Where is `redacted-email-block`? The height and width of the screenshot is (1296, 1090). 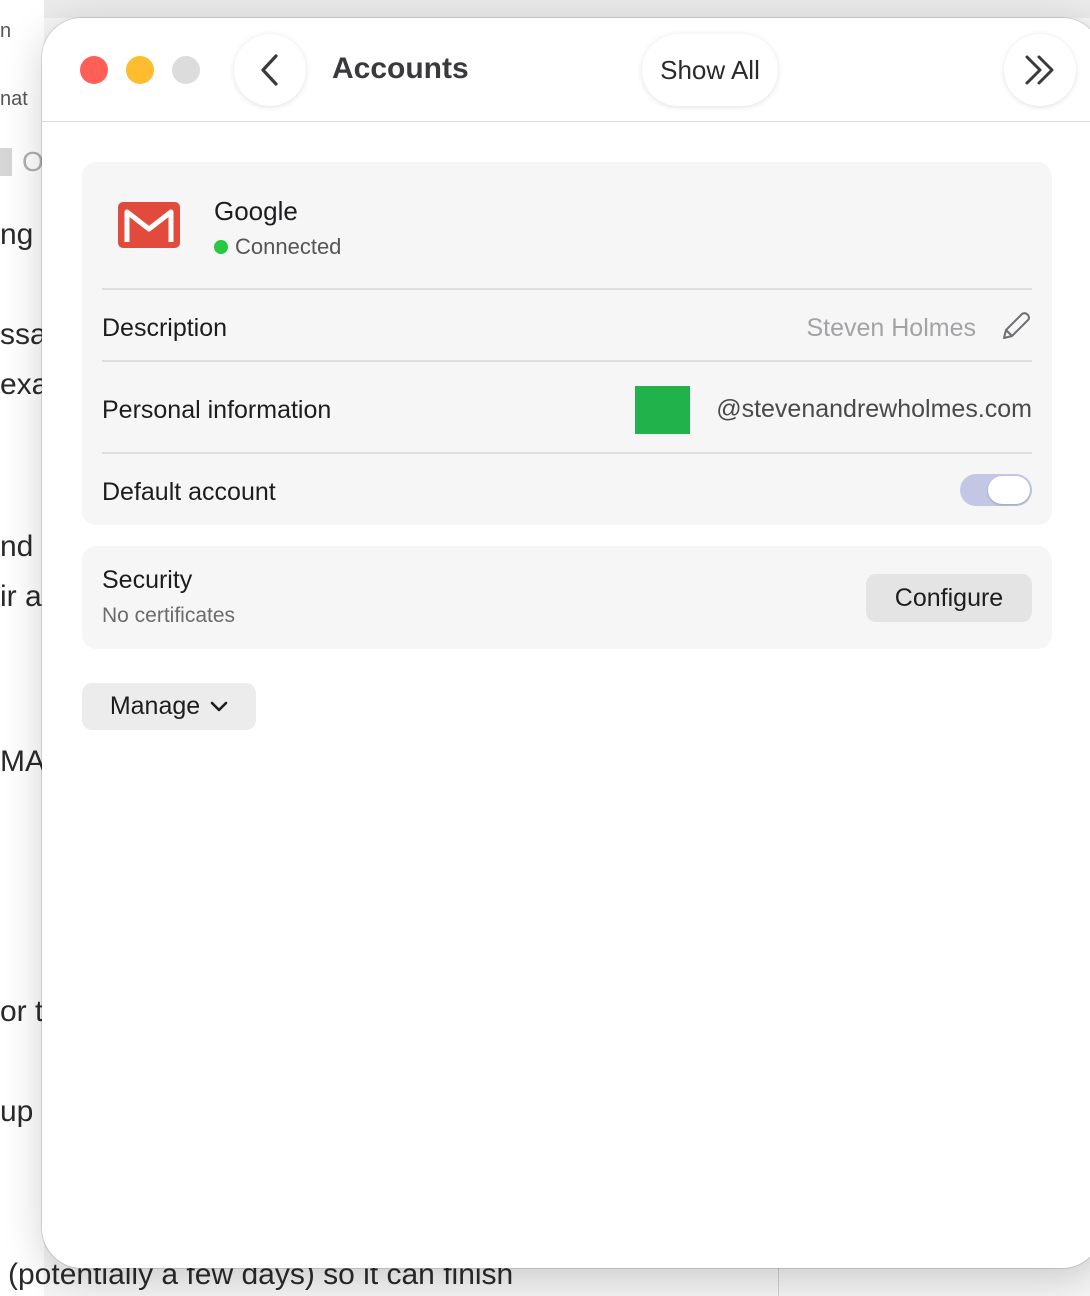
redacted-email-block is located at coordinates (662, 410).